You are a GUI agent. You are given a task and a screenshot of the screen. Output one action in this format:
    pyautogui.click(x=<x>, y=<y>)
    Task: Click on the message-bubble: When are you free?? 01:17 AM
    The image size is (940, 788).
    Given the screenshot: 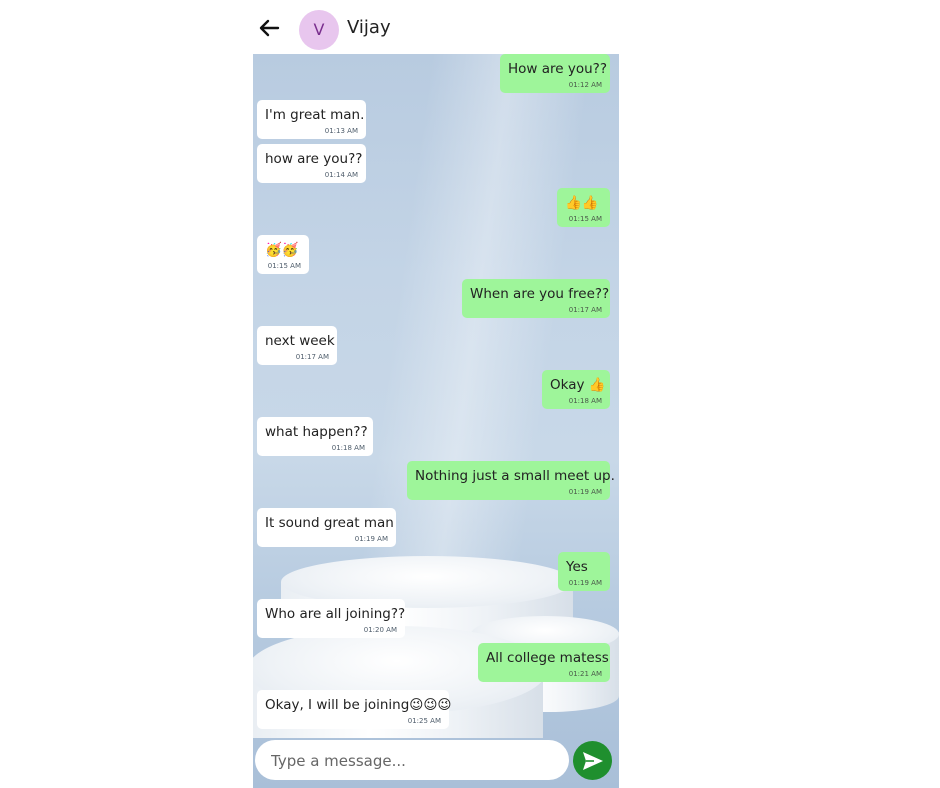 What is the action you would take?
    pyautogui.click(x=536, y=298)
    